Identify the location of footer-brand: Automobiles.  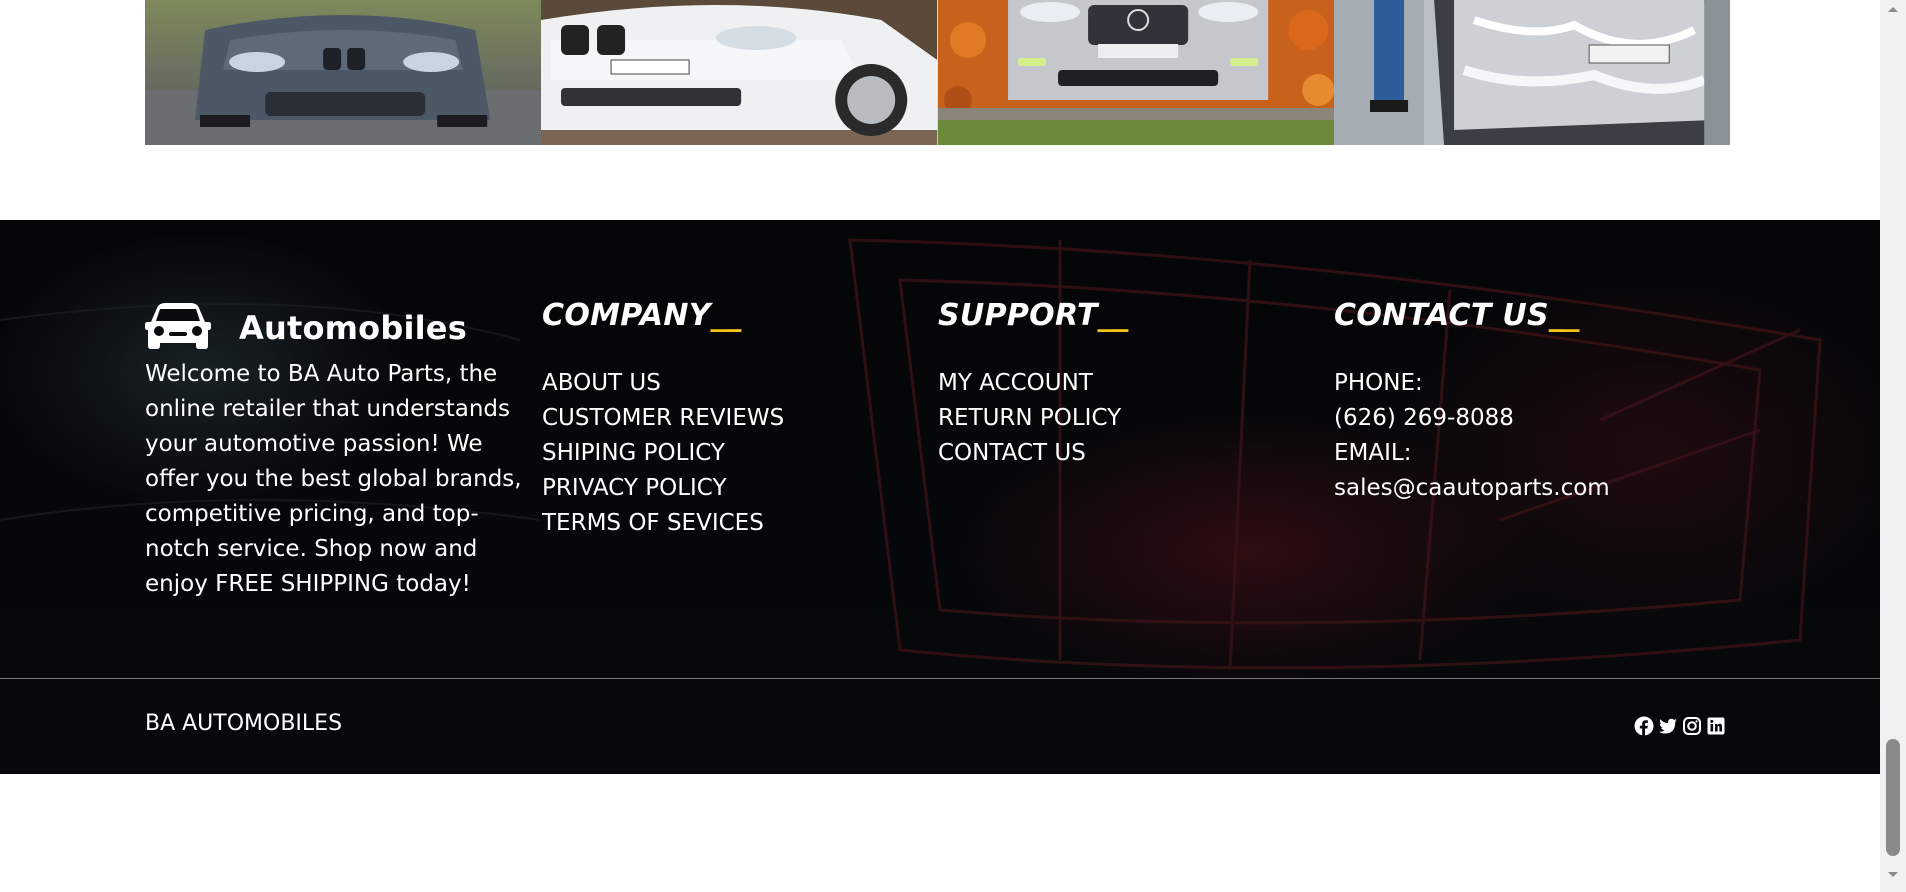
(306, 328).